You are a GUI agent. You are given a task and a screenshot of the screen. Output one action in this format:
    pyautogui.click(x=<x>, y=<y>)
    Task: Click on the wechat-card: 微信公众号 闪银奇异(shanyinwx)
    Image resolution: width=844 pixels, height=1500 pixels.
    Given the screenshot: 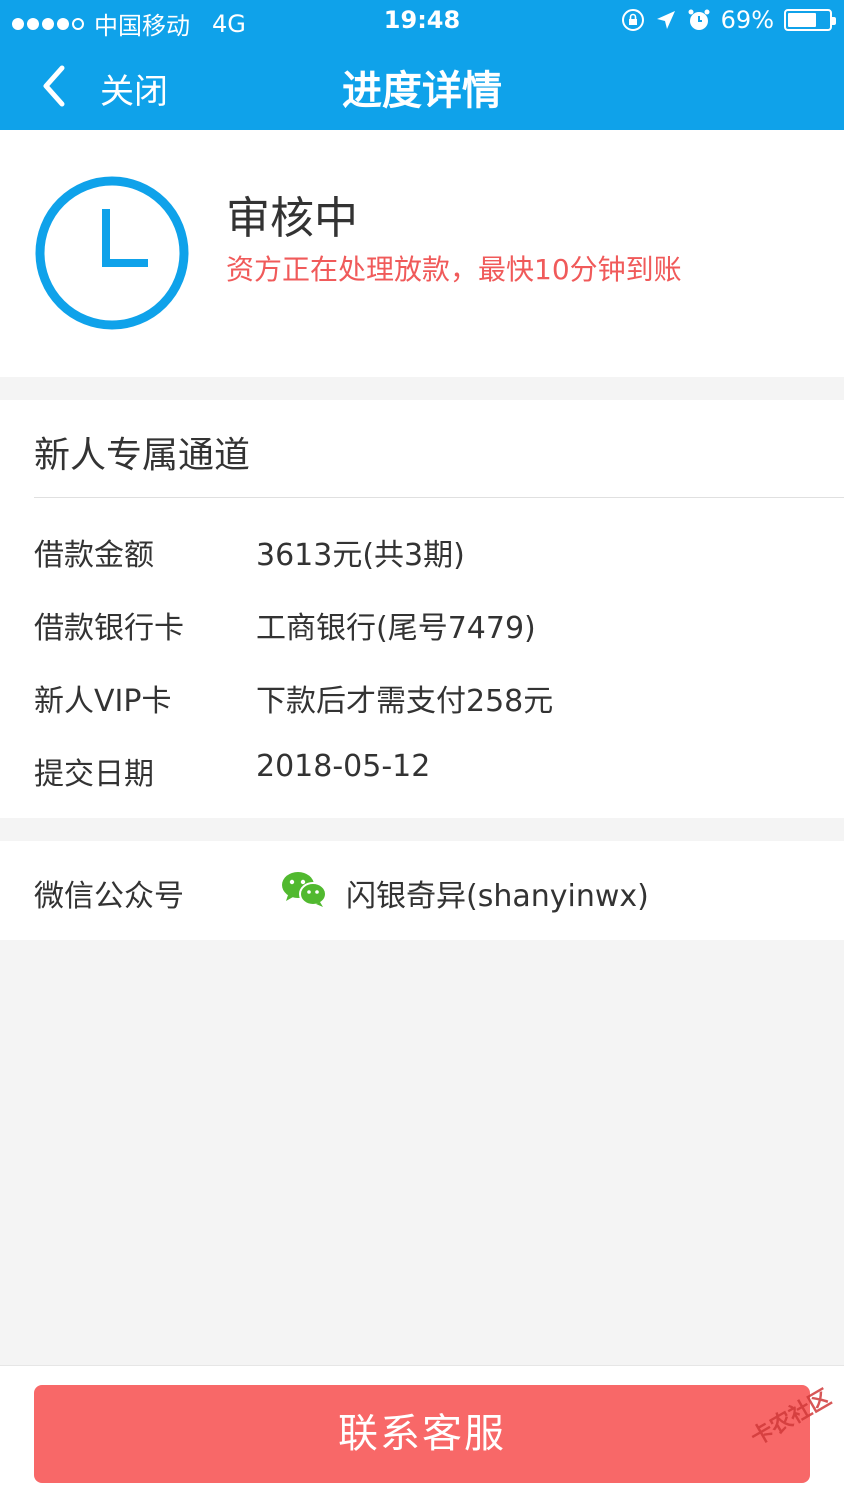 What is the action you would take?
    pyautogui.click(x=422, y=890)
    